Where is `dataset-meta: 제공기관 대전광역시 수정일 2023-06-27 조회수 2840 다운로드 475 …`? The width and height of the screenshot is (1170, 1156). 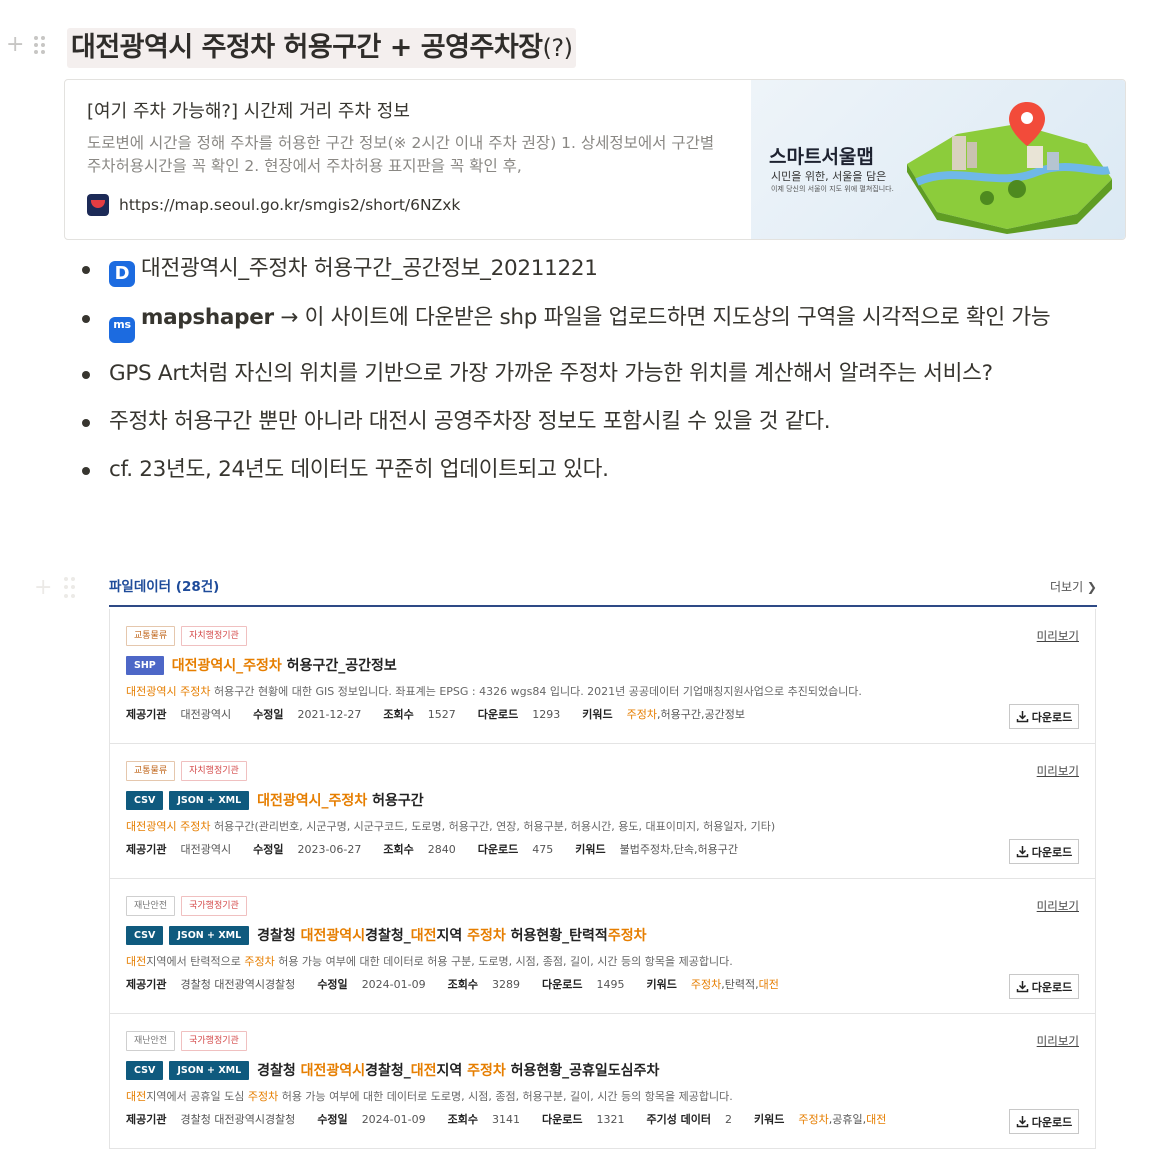
dataset-meta: 제공기관 대전광역시 수정일 2023-06-27 조회수 2840 다운로드 475 … is located at coordinates (432, 849).